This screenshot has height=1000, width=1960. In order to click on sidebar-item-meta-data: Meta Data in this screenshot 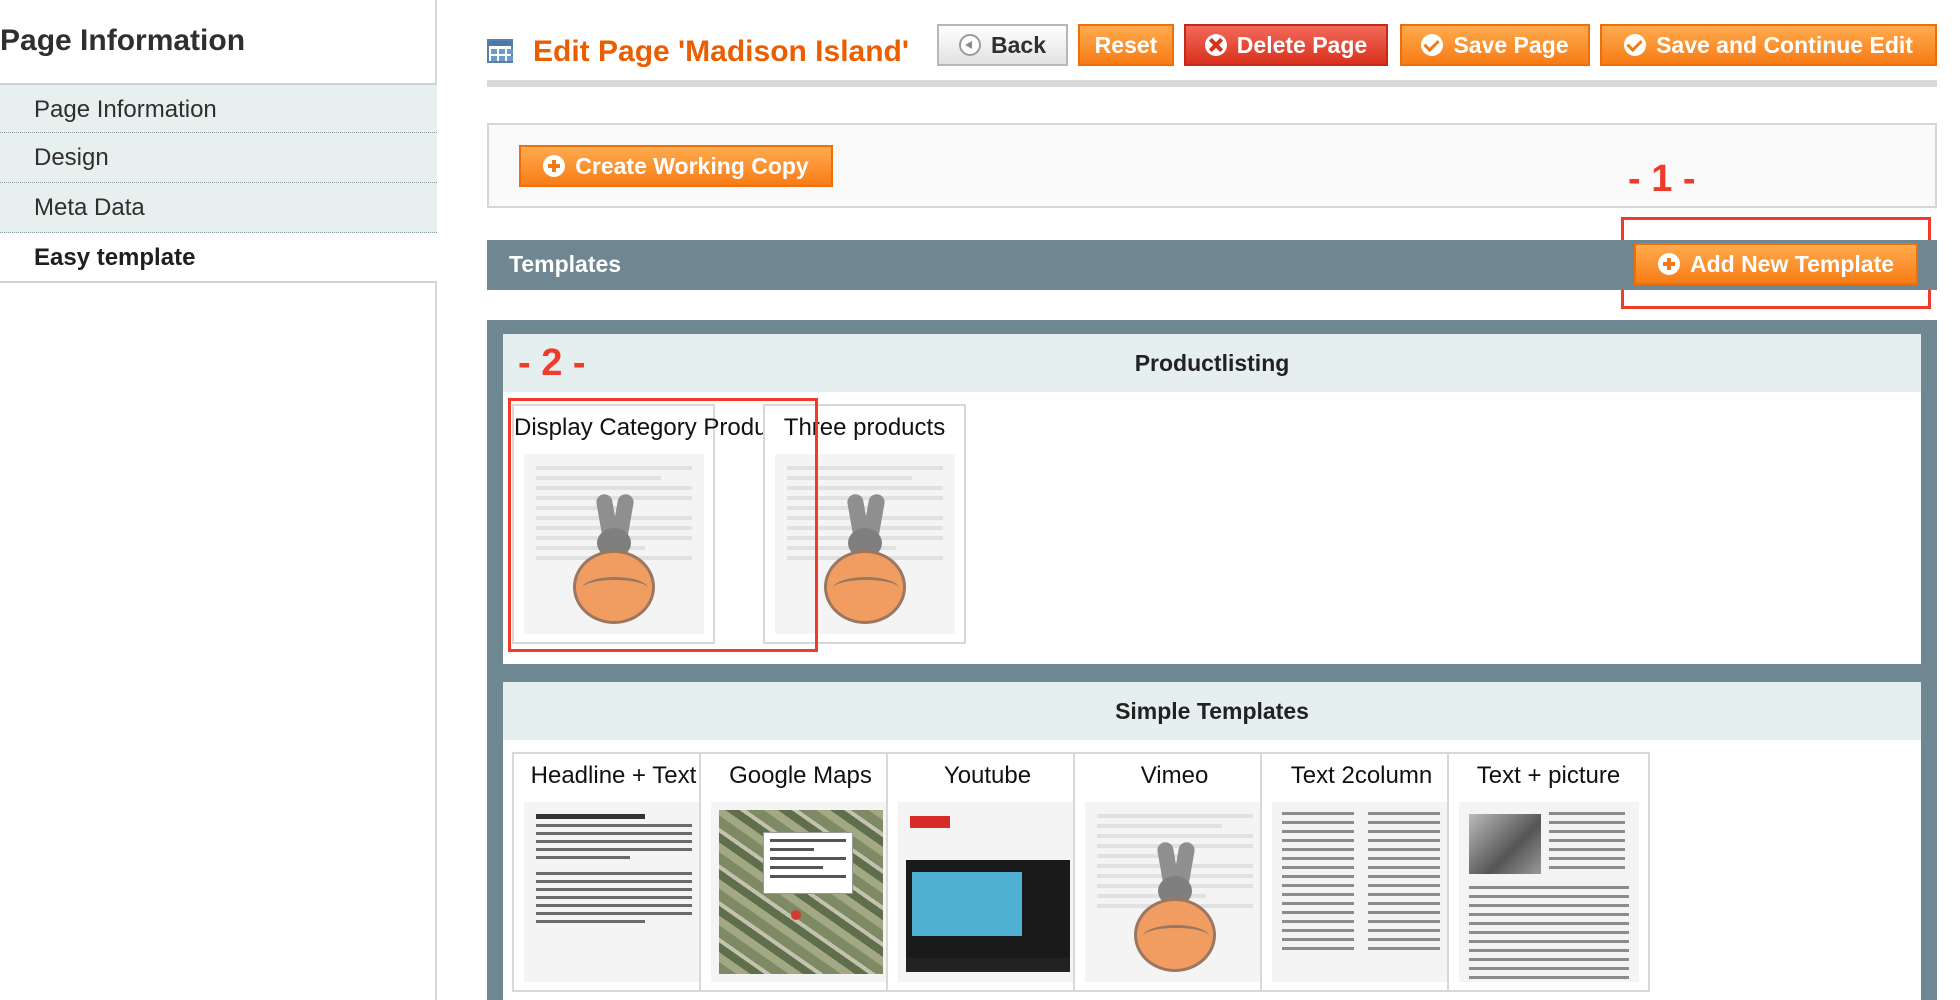, I will do `click(218, 208)`.